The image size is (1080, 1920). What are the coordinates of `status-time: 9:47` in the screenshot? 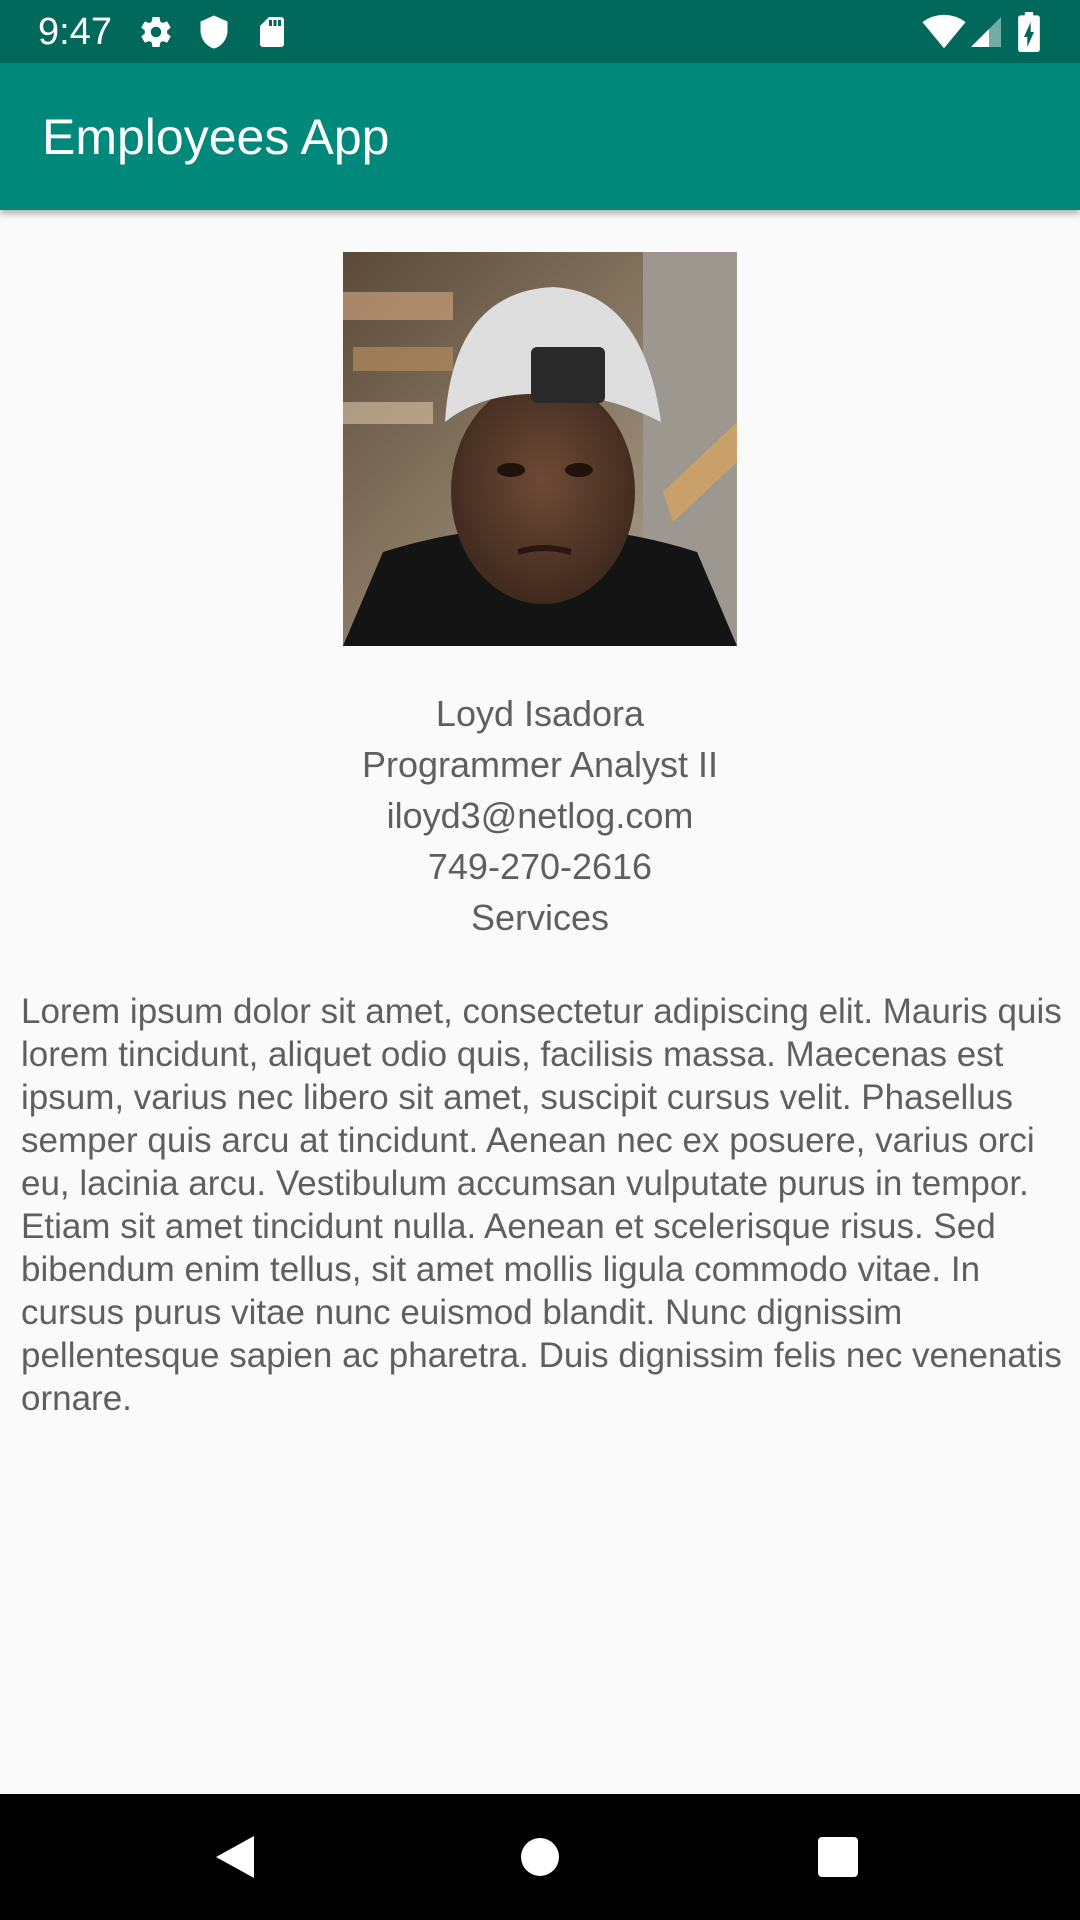 It's located at (75, 32).